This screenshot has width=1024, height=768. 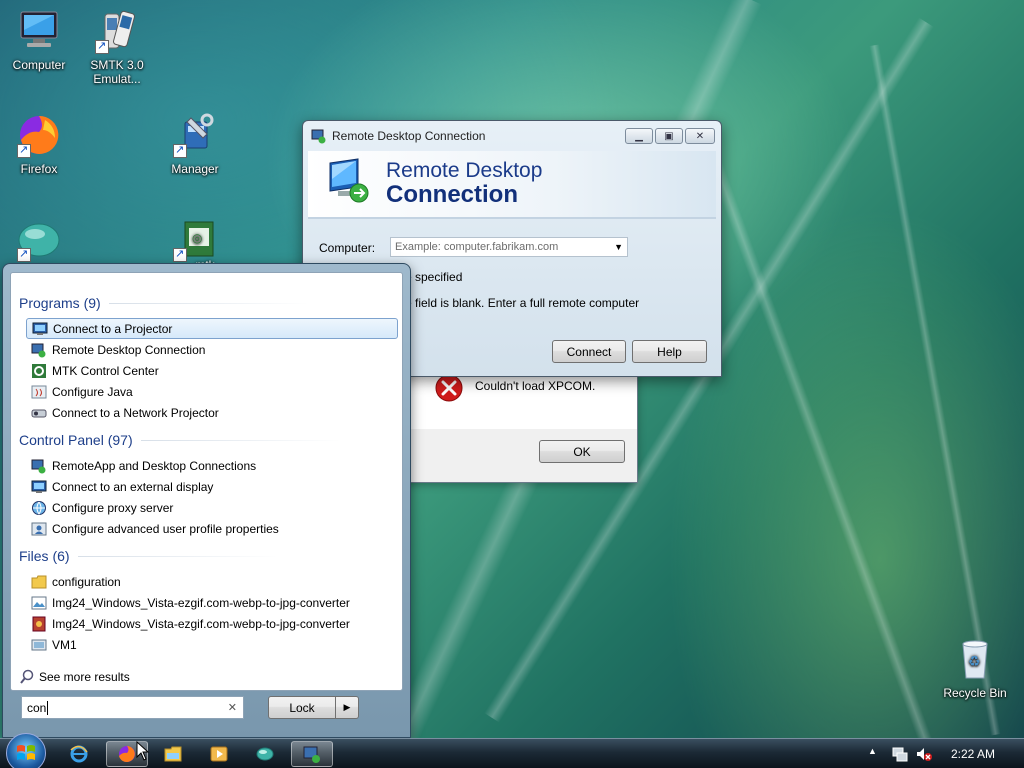 I want to click on taskbar-rdc-button, so click(x=312, y=754).